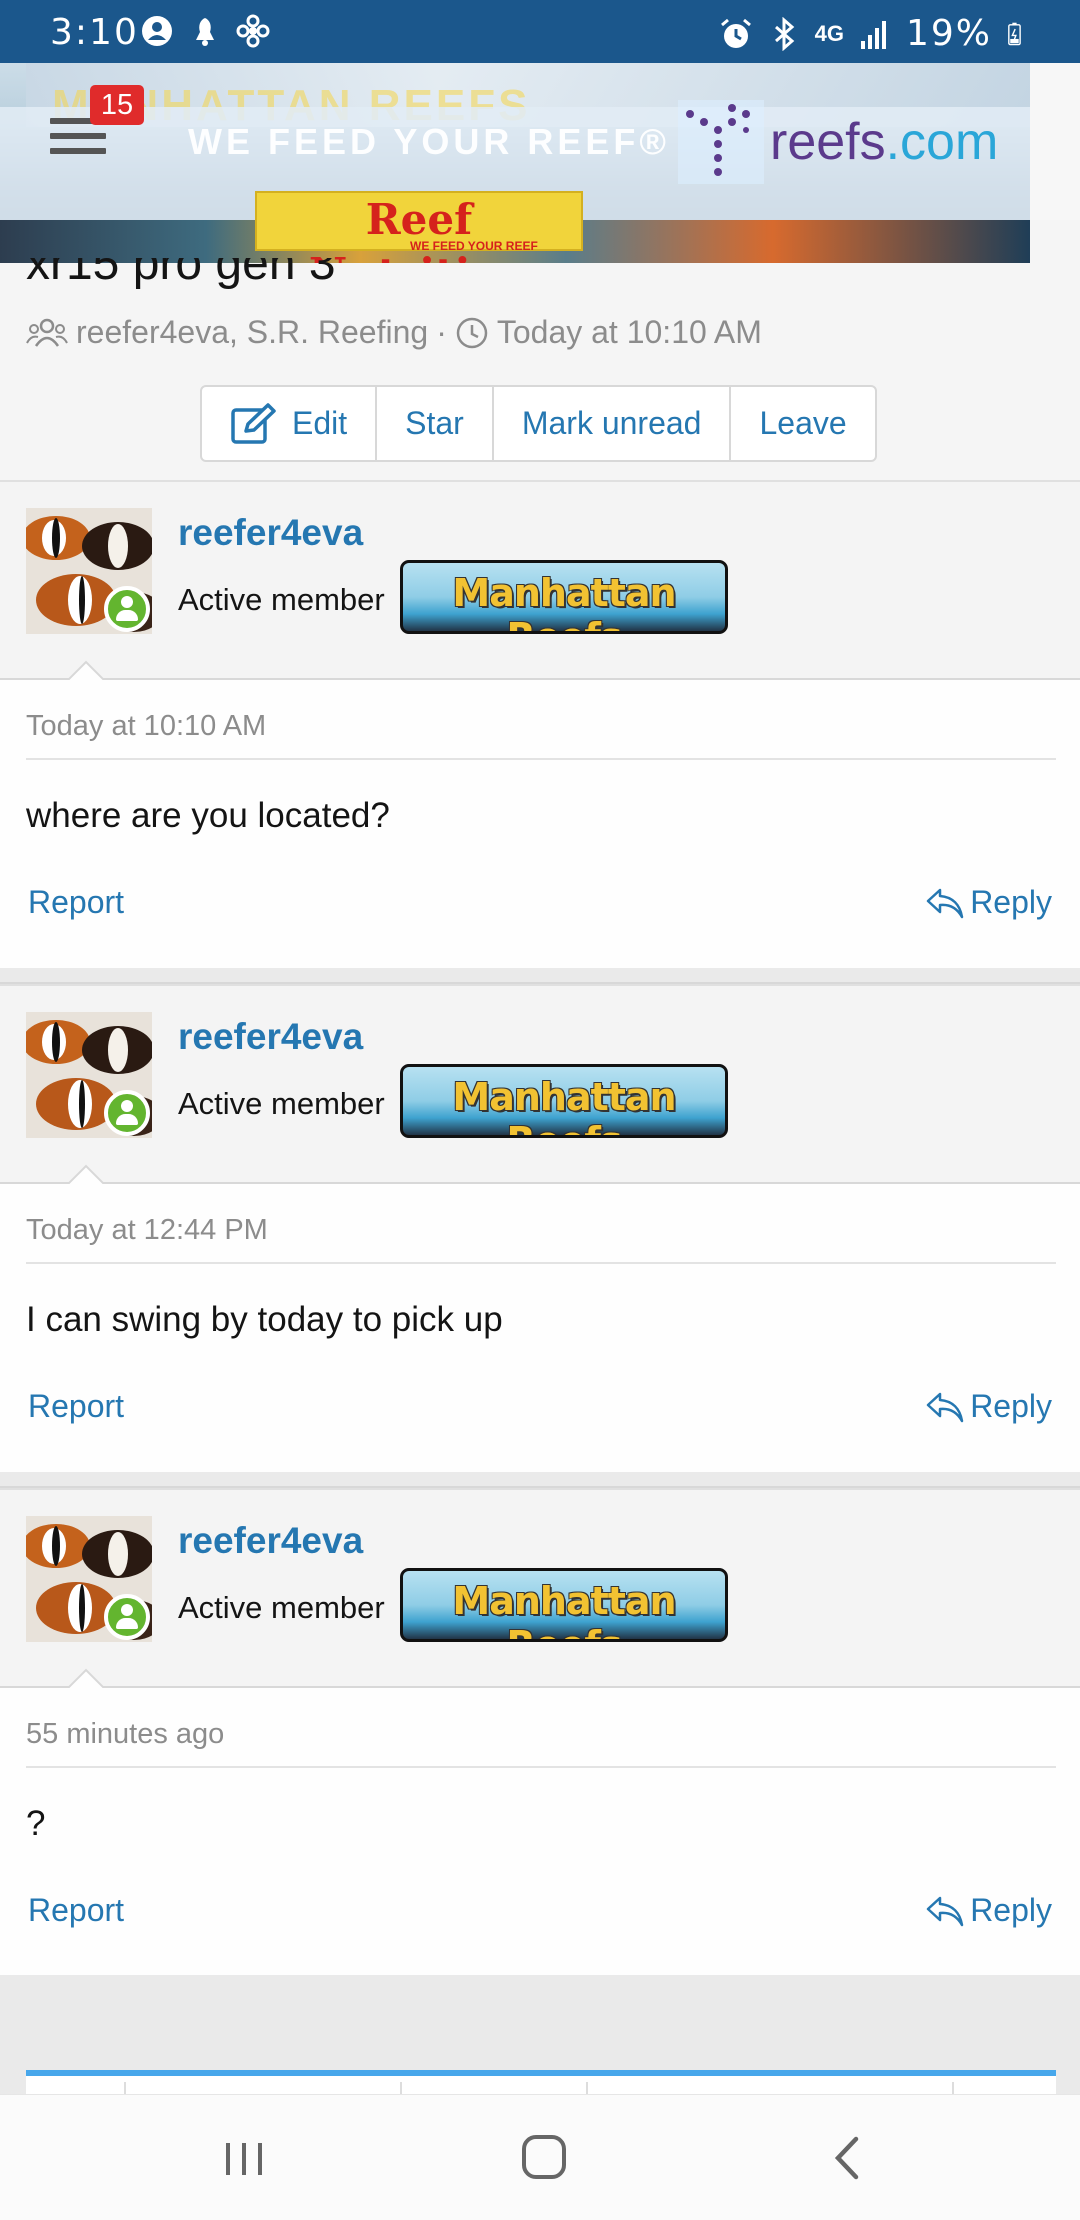 This screenshot has height=2220, width=1080. I want to click on editor-toolbar, so click(541, 2085).